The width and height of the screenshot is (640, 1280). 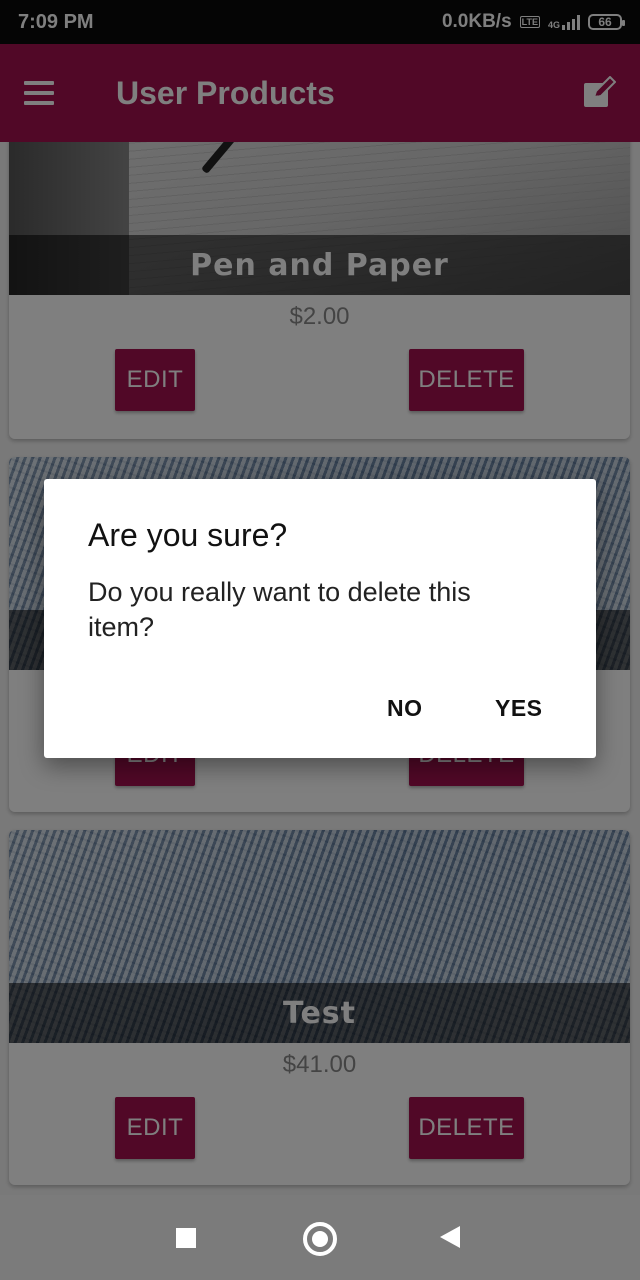 What do you see at coordinates (450, 1237) in the screenshot?
I see `back-icon` at bounding box center [450, 1237].